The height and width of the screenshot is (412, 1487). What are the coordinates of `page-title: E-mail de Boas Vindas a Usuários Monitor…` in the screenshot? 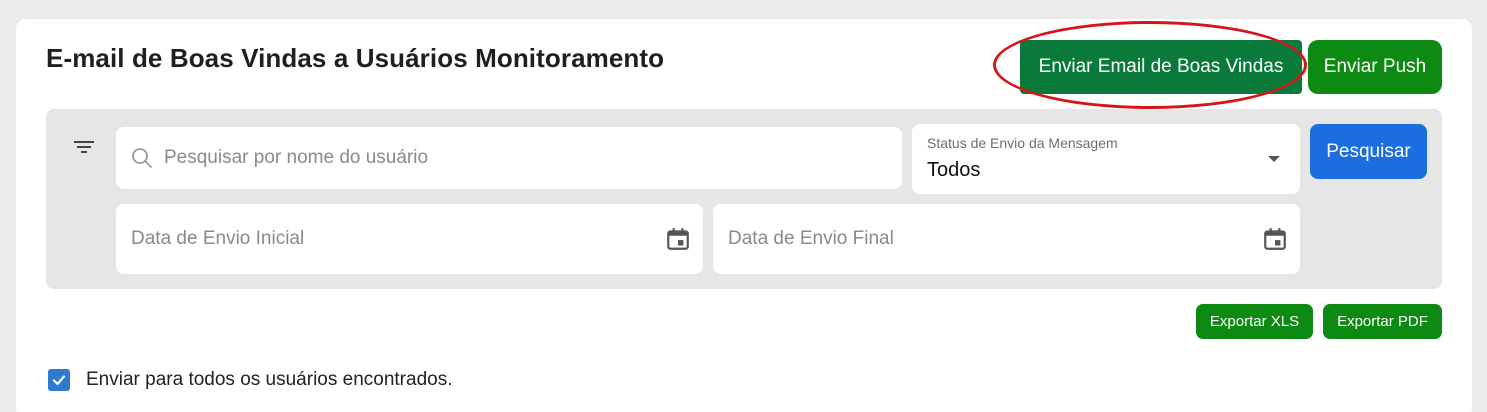 It's located at (355, 58).